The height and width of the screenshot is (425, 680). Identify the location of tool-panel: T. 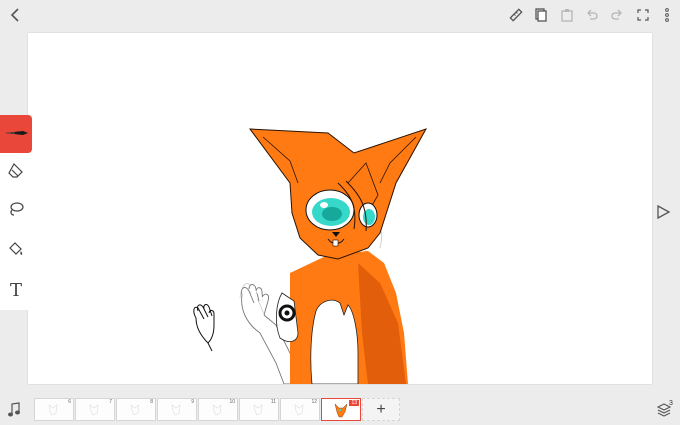
(16, 212).